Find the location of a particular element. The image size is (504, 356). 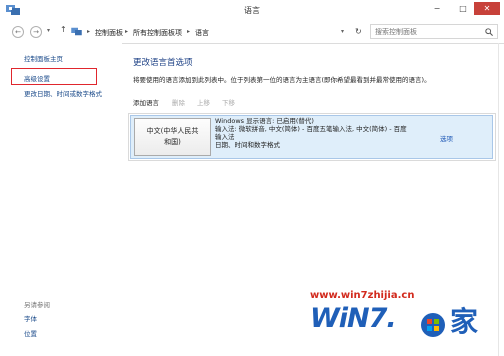

back-arrow-icon: ← is located at coordinates (18, 32).